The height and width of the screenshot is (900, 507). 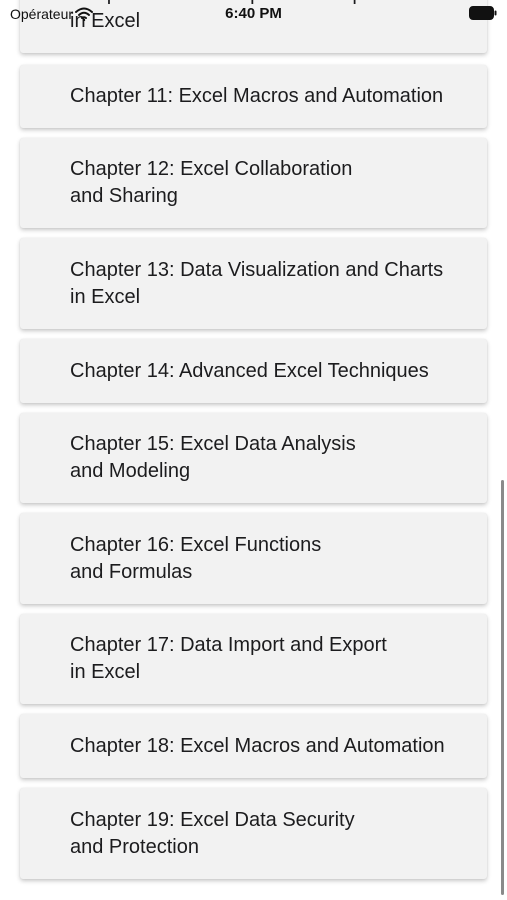 I want to click on chapter-item-14: Chapter 14: Advanced Excel Techniques, so click(x=253, y=371).